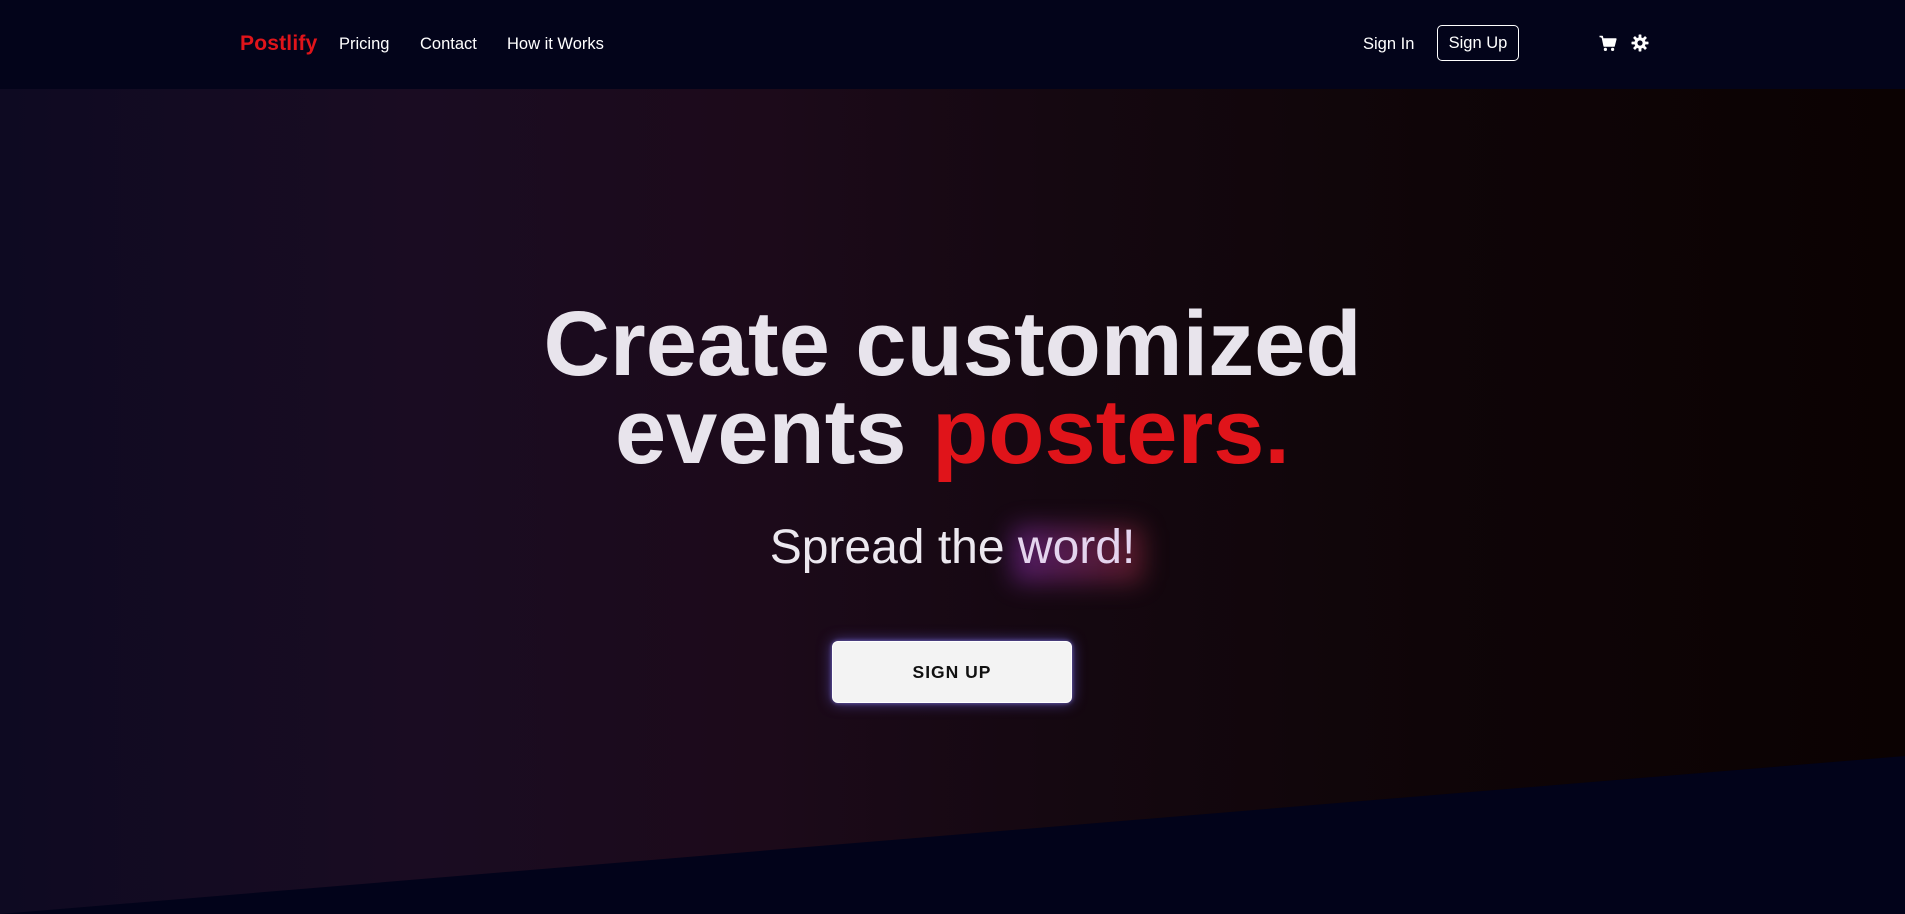  Describe the element at coordinates (448, 44) in the screenshot. I see `nav-link-contact: Contact` at that location.